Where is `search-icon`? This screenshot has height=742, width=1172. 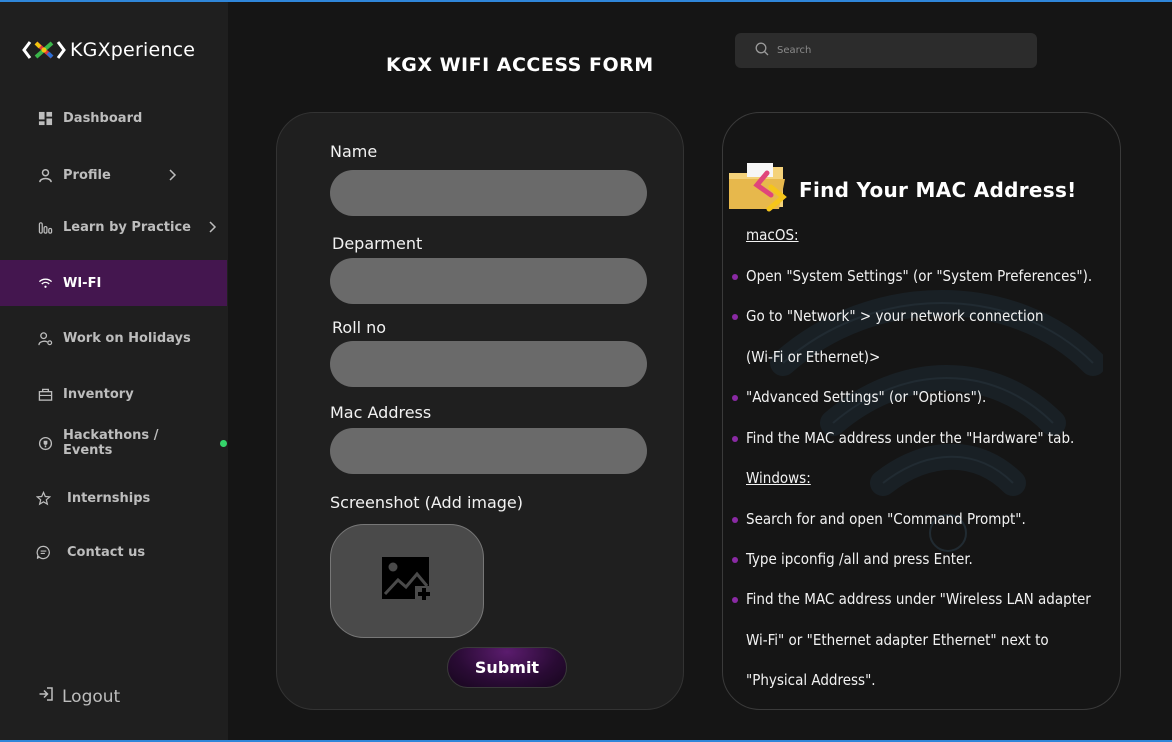 search-icon is located at coordinates (762, 50).